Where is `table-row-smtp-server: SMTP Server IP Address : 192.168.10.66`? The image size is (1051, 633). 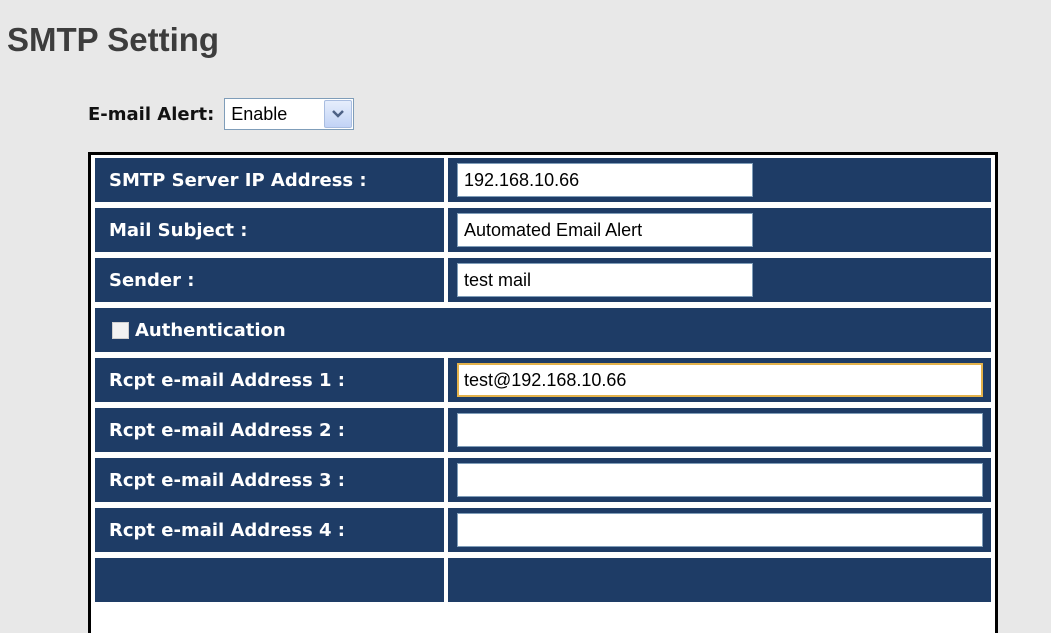
table-row-smtp-server: SMTP Server IP Address : 192.168.10.66 is located at coordinates (543, 180).